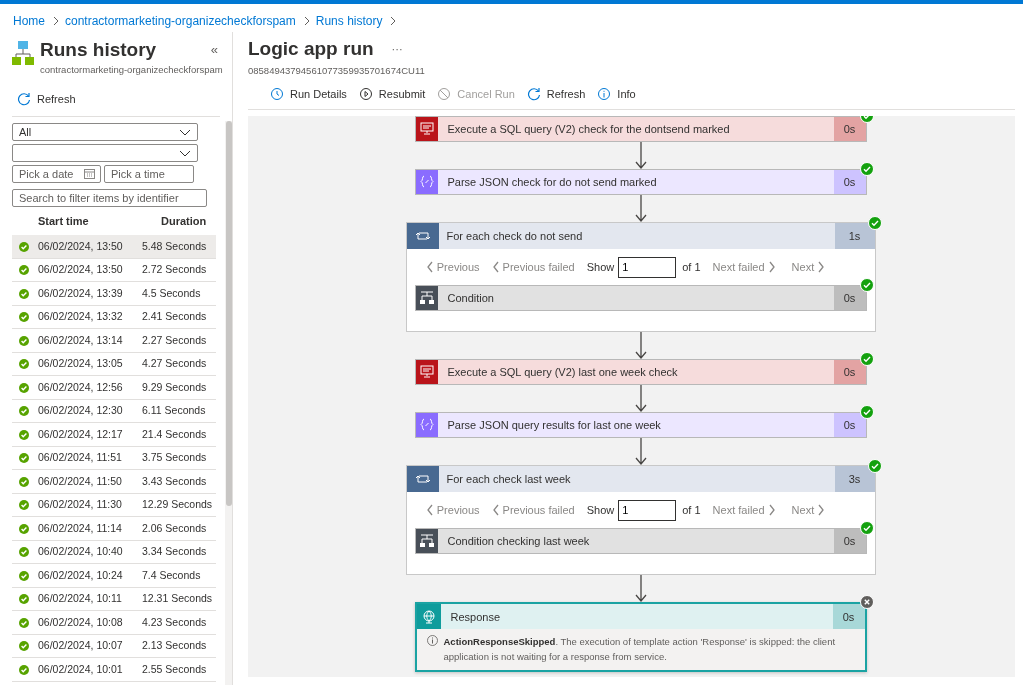 Image resolution: width=1023 pixels, height=685 pixels. I want to click on run-row: 06/02/2024, 10:11 12.31 Seconds, so click(114, 599).